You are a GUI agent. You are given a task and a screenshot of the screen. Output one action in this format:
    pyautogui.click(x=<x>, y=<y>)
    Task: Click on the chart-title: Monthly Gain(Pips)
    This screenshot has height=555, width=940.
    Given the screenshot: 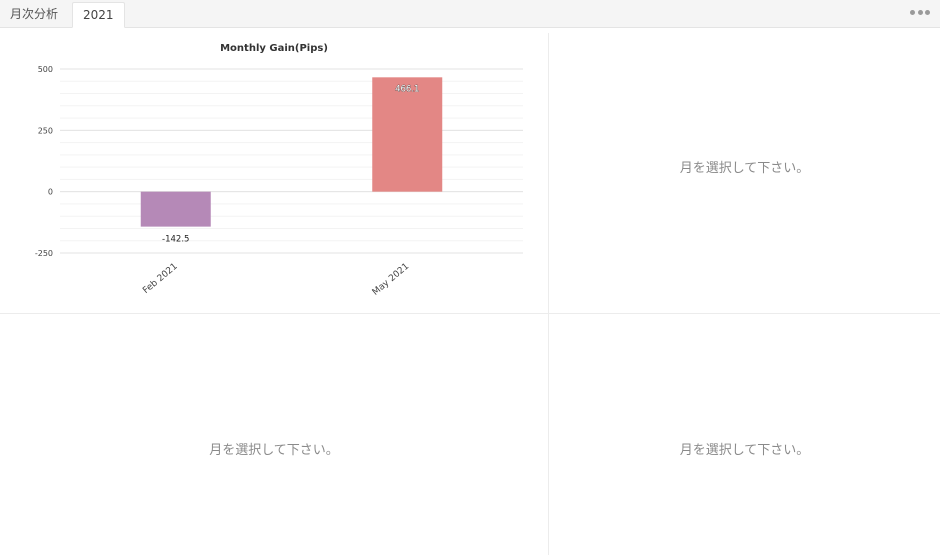 What is the action you would take?
    pyautogui.click(x=274, y=48)
    